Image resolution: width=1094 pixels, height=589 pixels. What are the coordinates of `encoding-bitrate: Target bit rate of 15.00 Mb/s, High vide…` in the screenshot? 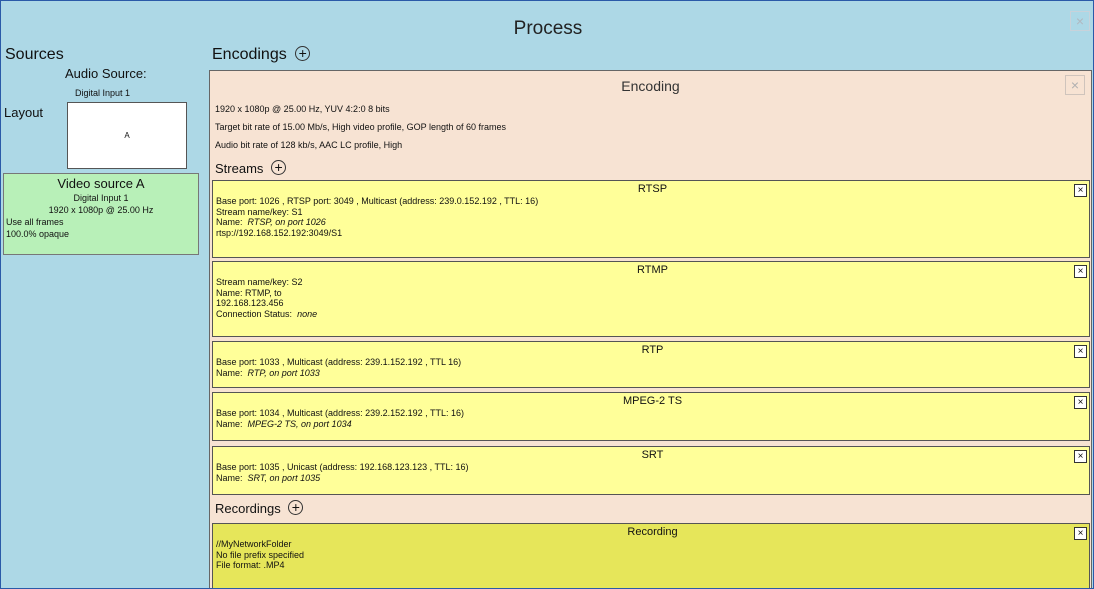 It's located at (360, 127).